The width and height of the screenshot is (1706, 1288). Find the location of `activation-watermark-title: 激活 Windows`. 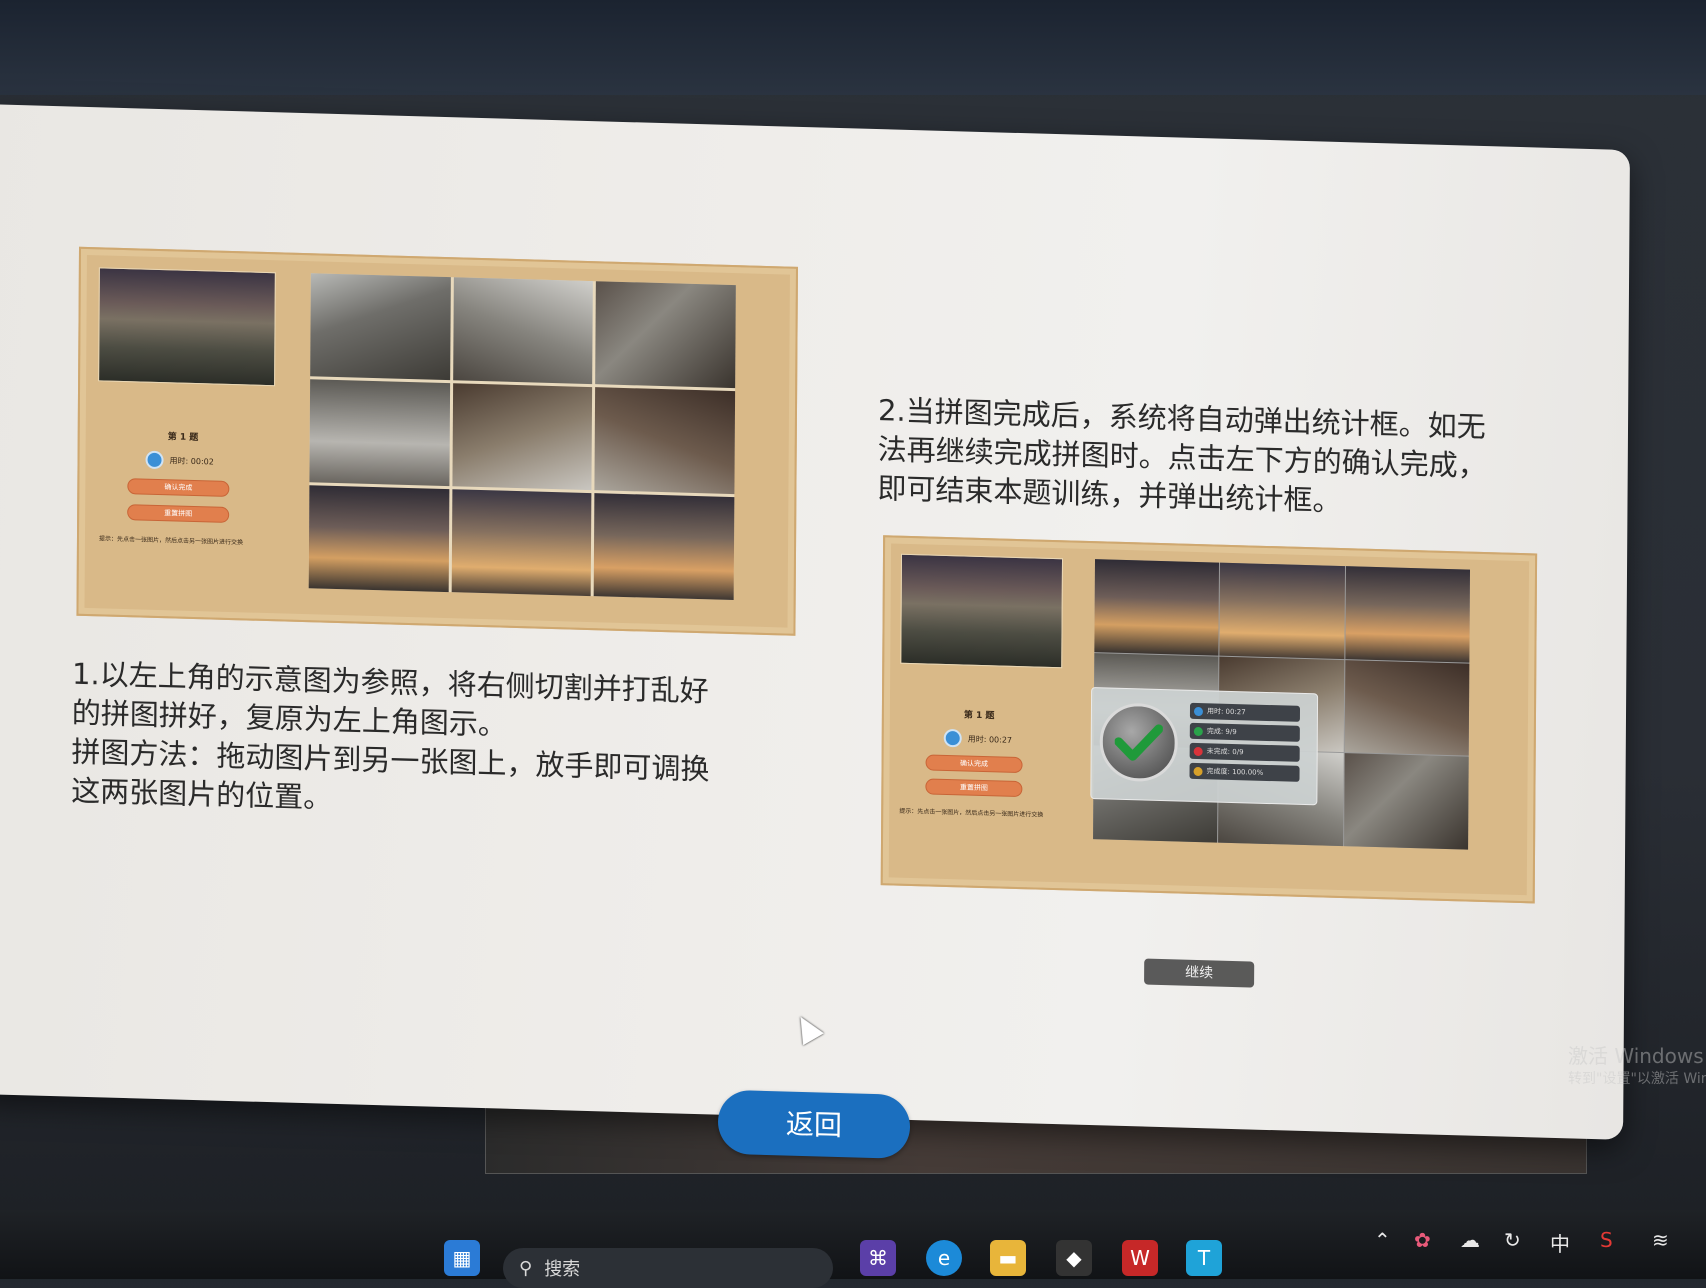

activation-watermark-title: 激活 Windows is located at coordinates (1636, 1056).